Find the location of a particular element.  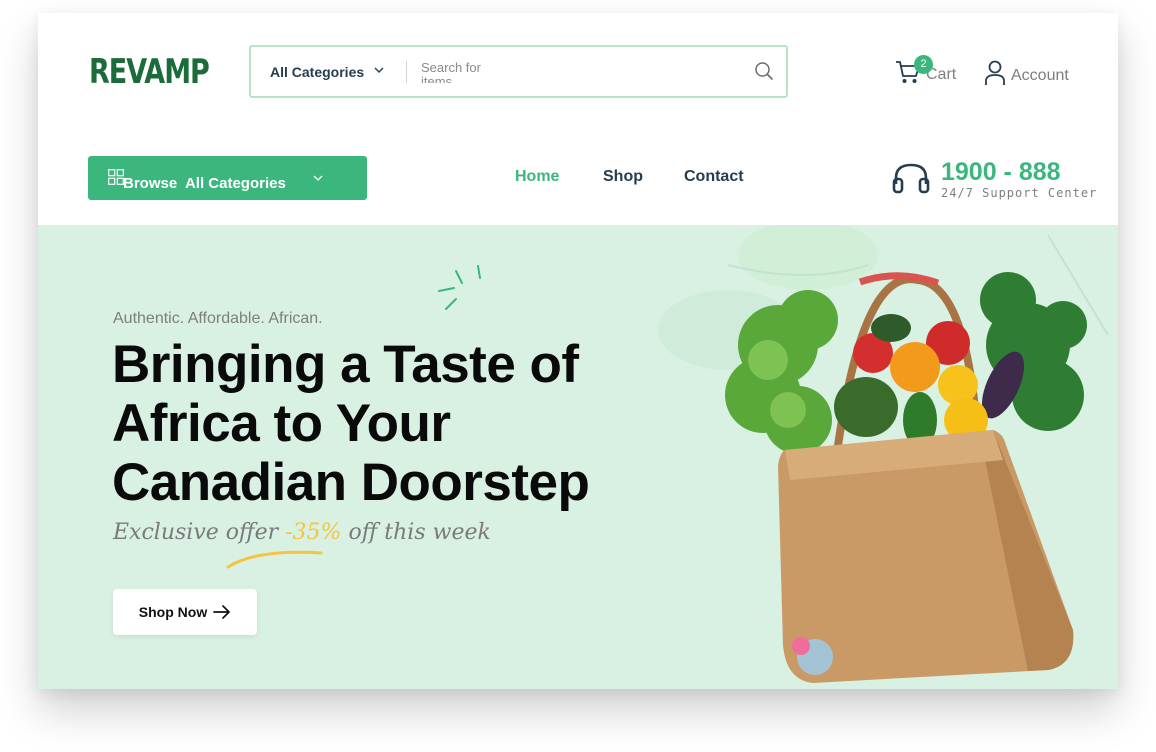

logo: REVAMP is located at coordinates (149, 72).